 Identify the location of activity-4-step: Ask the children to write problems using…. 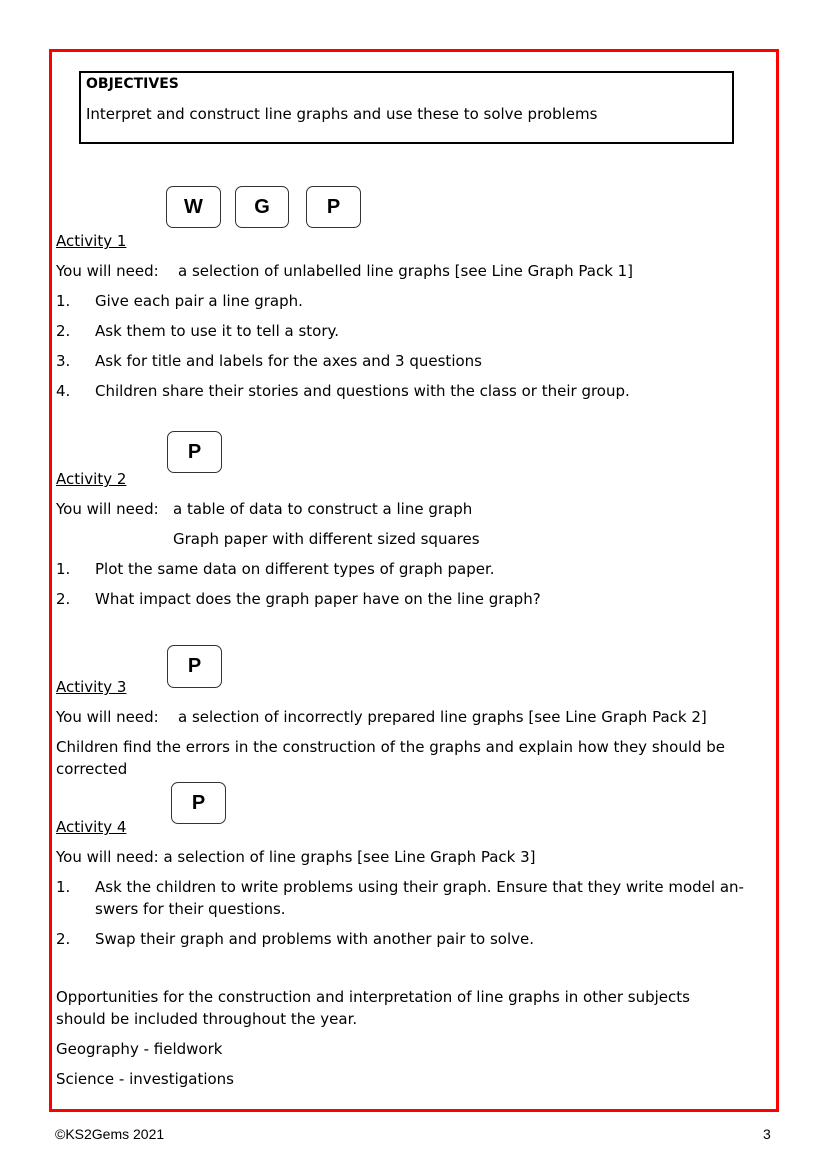
(419, 887).